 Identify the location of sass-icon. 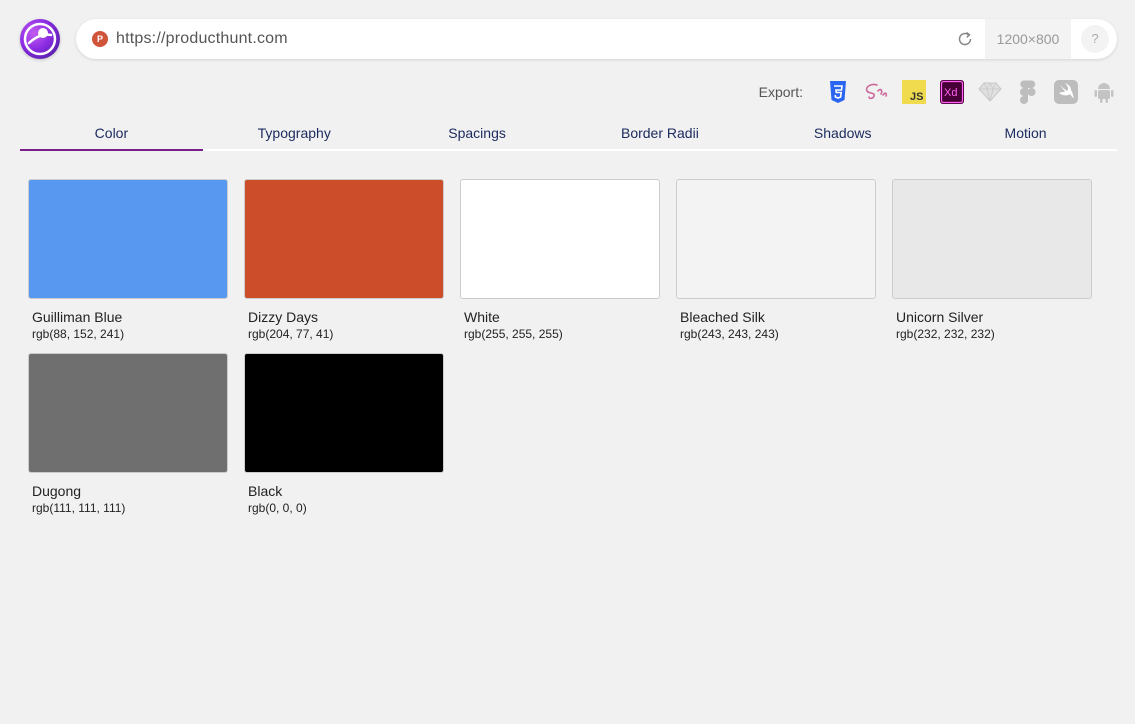
(876, 92).